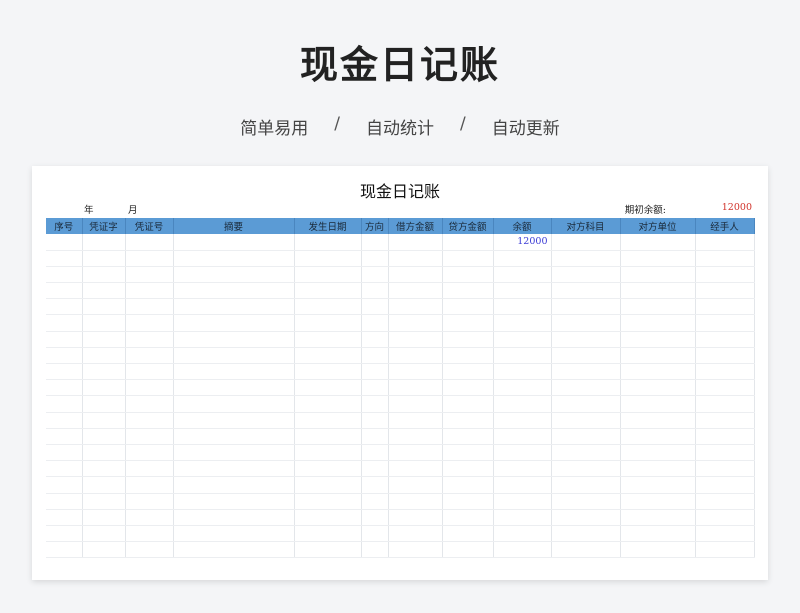 The width and height of the screenshot is (800, 613). What do you see at coordinates (586, 226) in the screenshot?
I see `column-header-counter-account: 对方科目` at bounding box center [586, 226].